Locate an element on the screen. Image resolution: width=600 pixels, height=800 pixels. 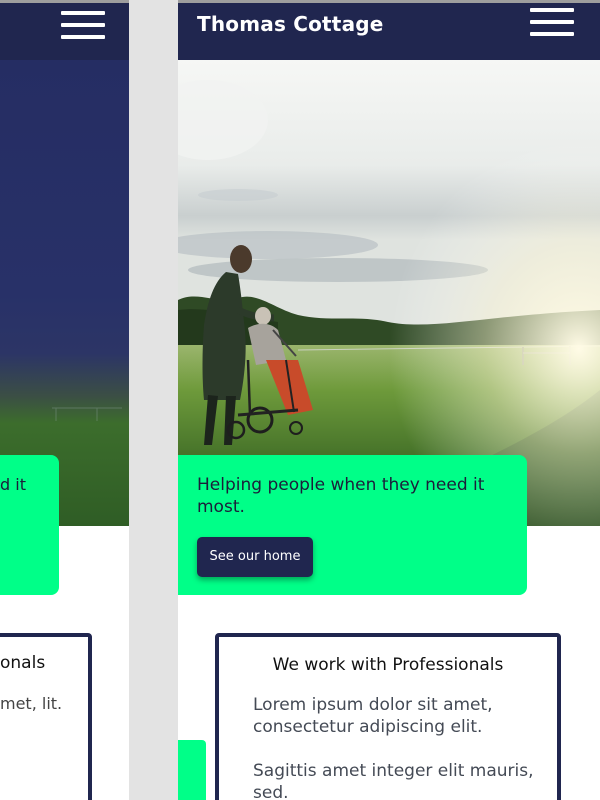
accent-tab is located at coordinates (192, 770).